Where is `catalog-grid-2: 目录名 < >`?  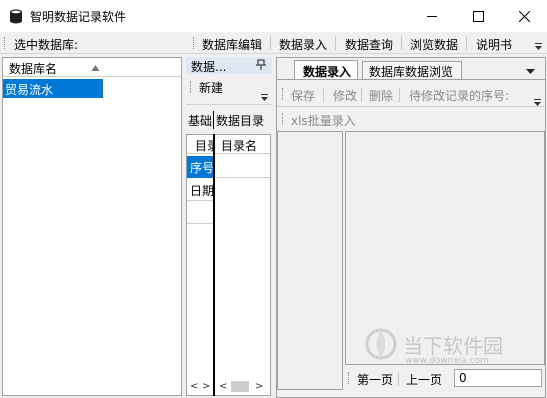
catalog-grid-2: 目录名 < > is located at coordinates (243, 265).